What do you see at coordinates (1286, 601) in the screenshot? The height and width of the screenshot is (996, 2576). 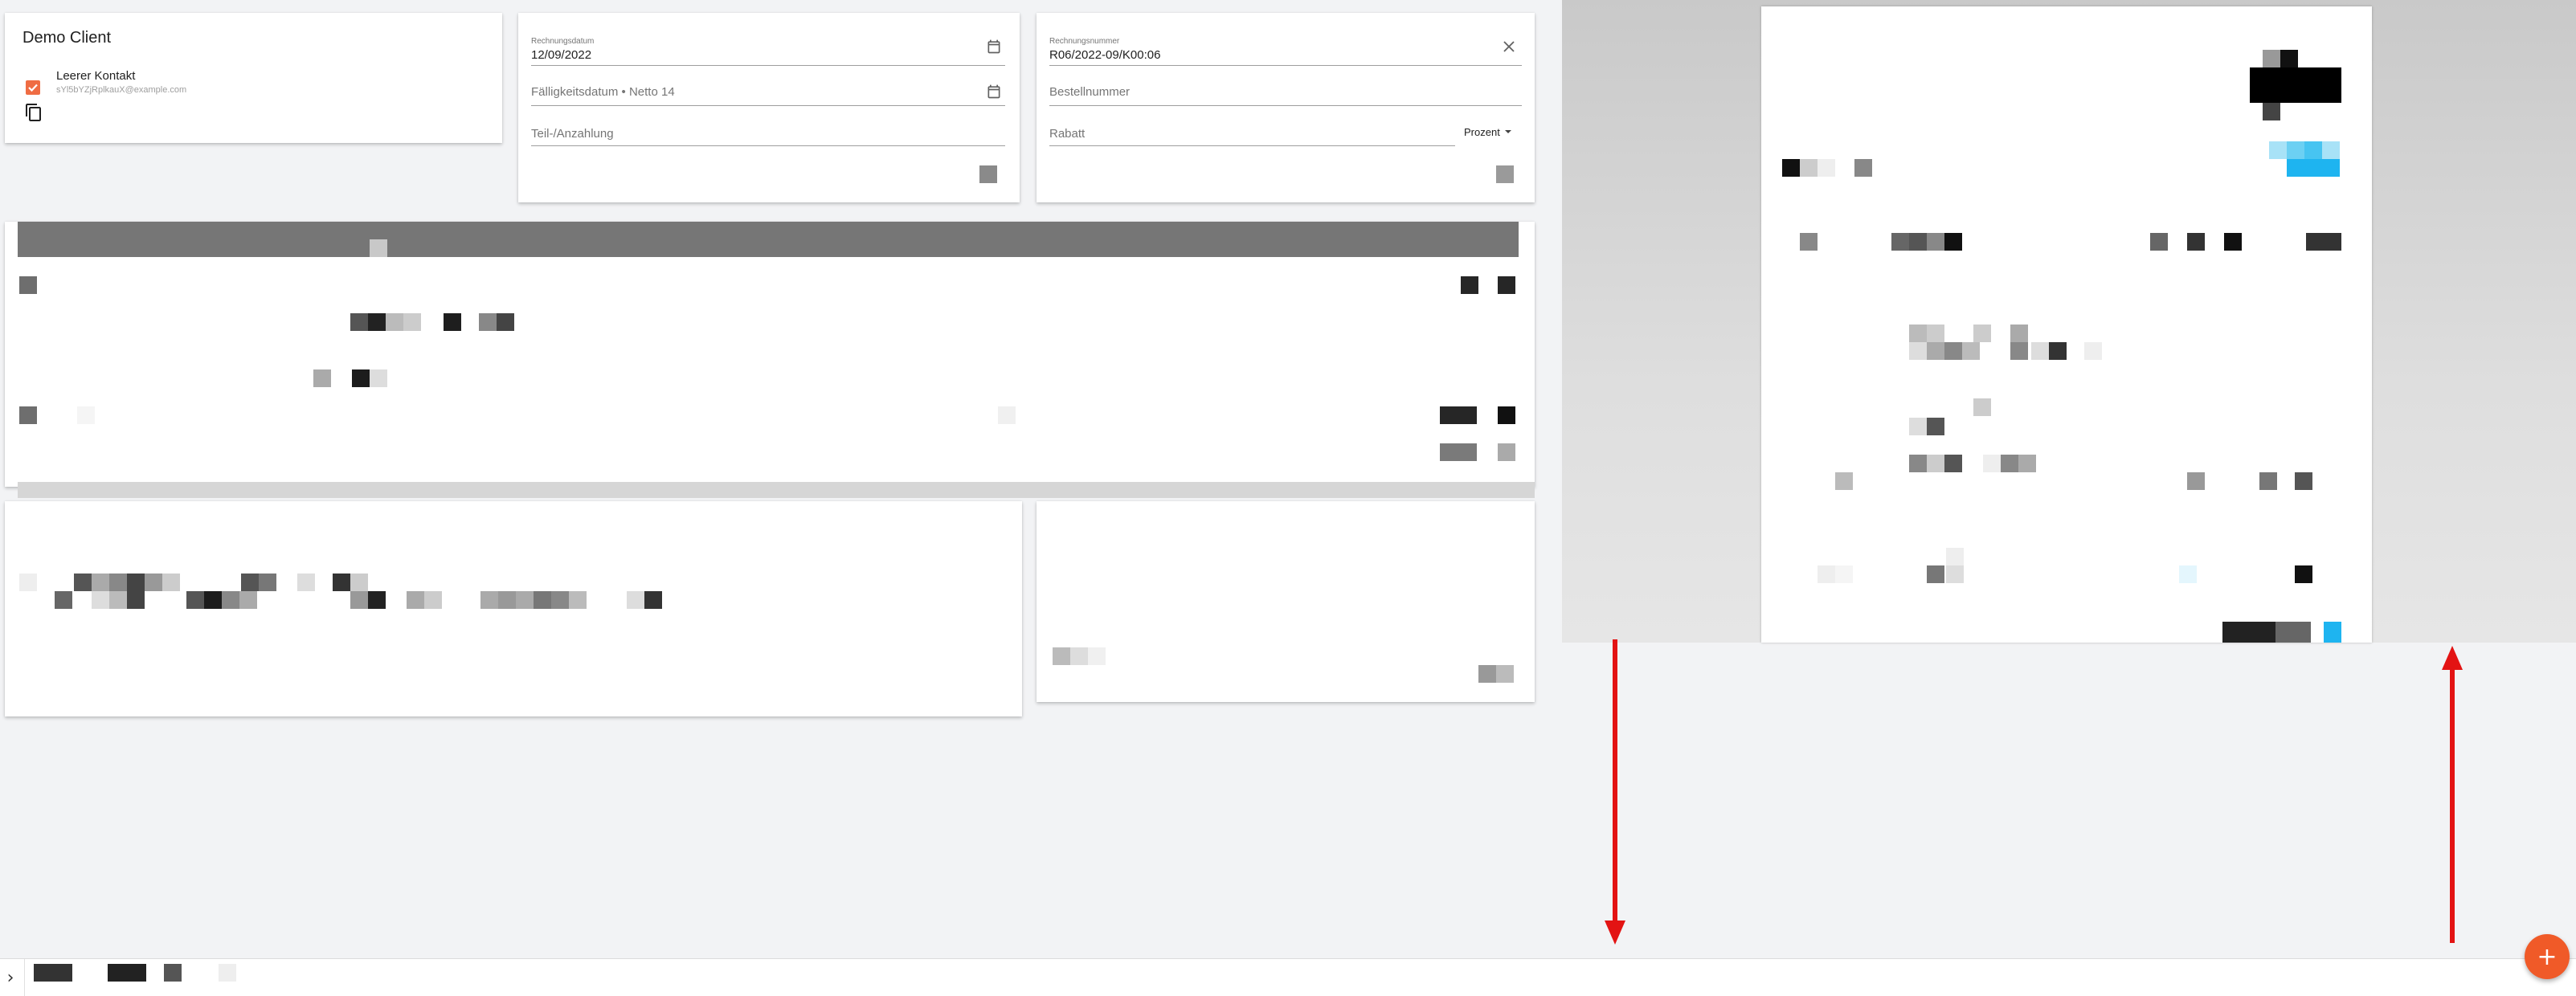 I see `totals-card` at bounding box center [1286, 601].